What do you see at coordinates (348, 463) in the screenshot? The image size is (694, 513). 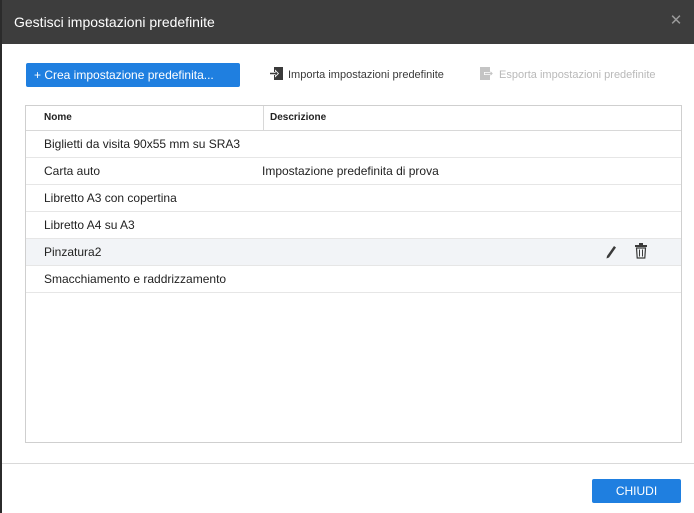 I see `footer-divider` at bounding box center [348, 463].